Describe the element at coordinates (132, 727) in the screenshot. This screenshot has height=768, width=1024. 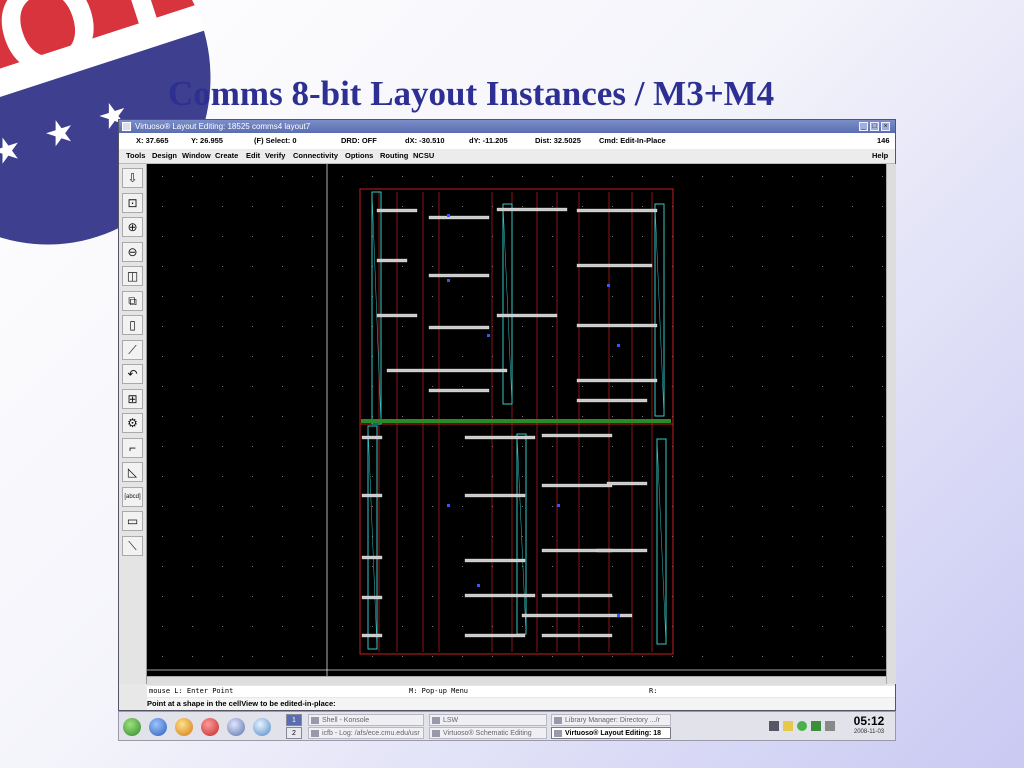
I see `kde-menu-icon` at that location.